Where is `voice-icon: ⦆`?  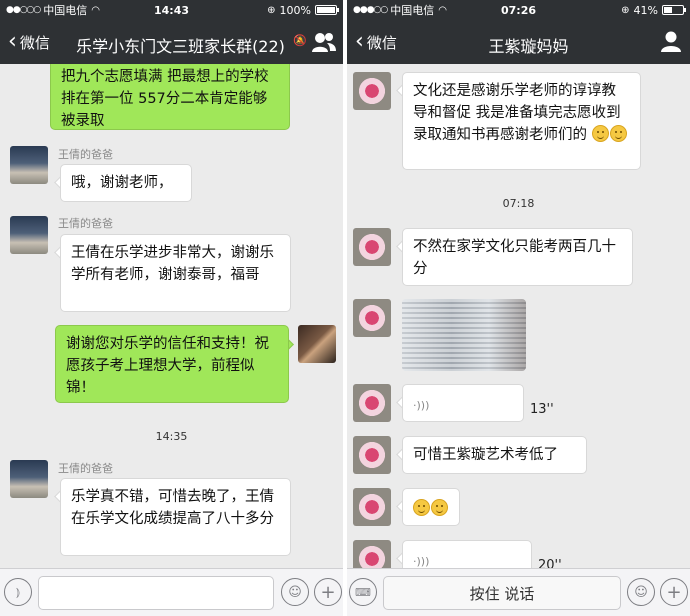 voice-icon: ⦆ is located at coordinates (18, 591).